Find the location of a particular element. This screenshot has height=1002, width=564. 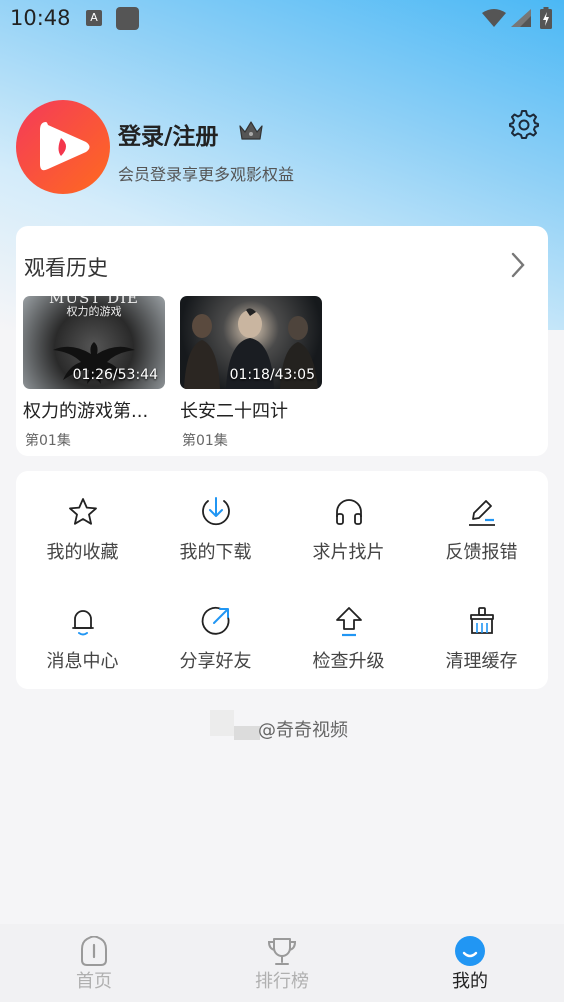

grid-item-feedback: 反馈报错 is located at coordinates (481, 545).